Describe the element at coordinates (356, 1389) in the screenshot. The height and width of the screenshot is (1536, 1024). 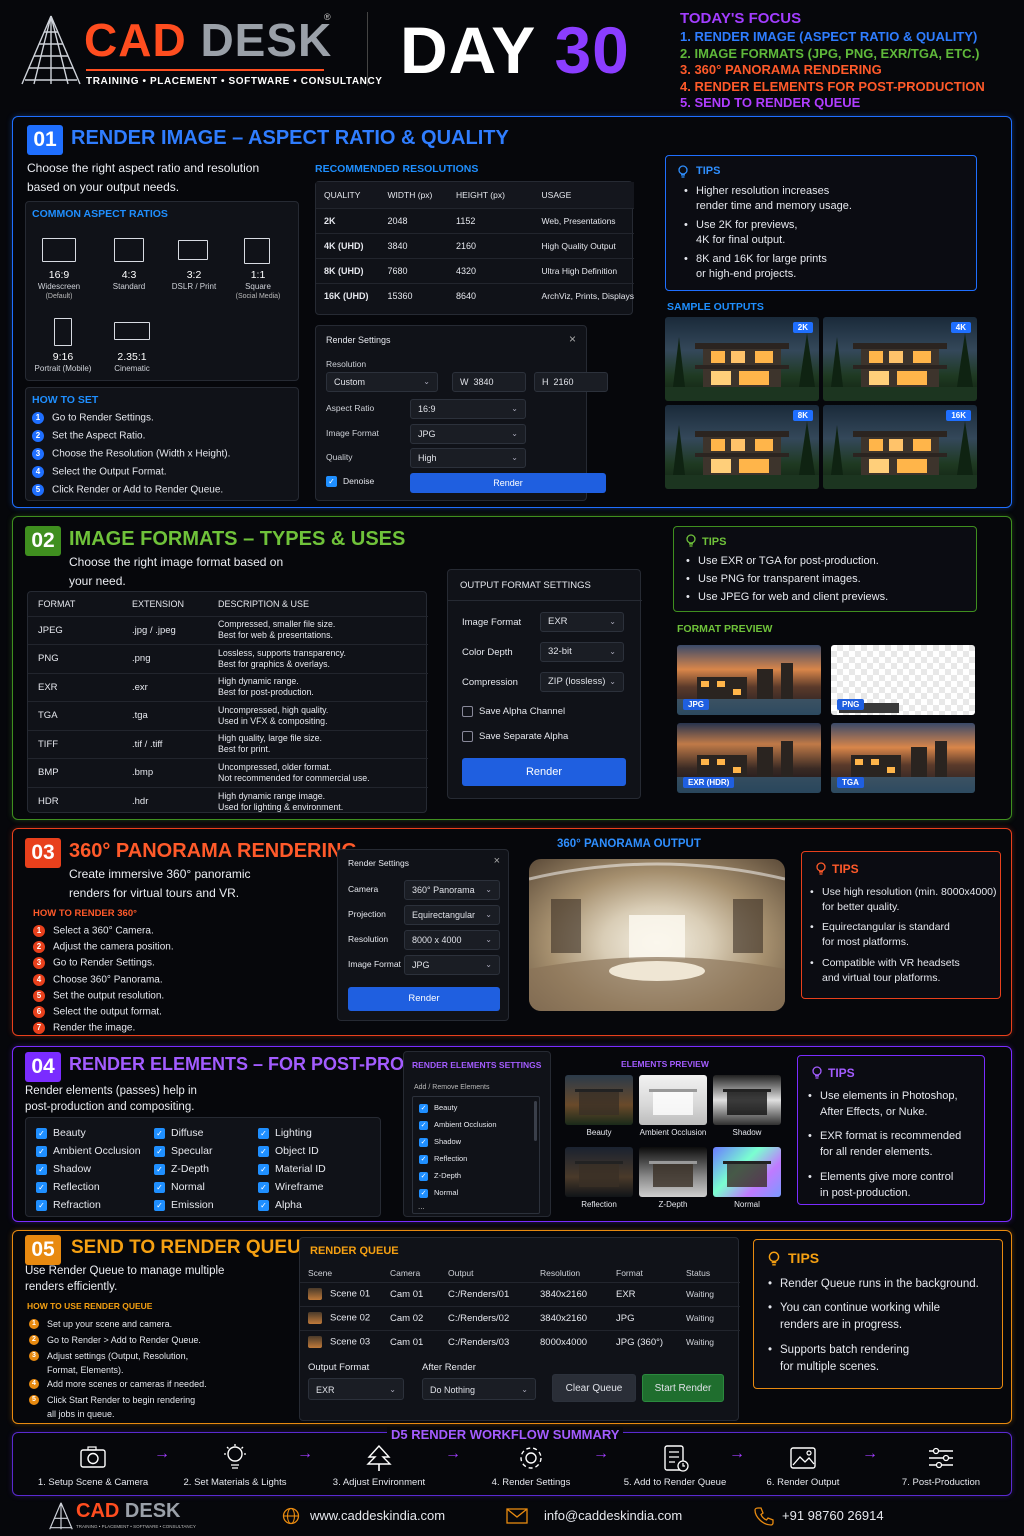
I see `output-format-select: EXR ⌄` at that location.